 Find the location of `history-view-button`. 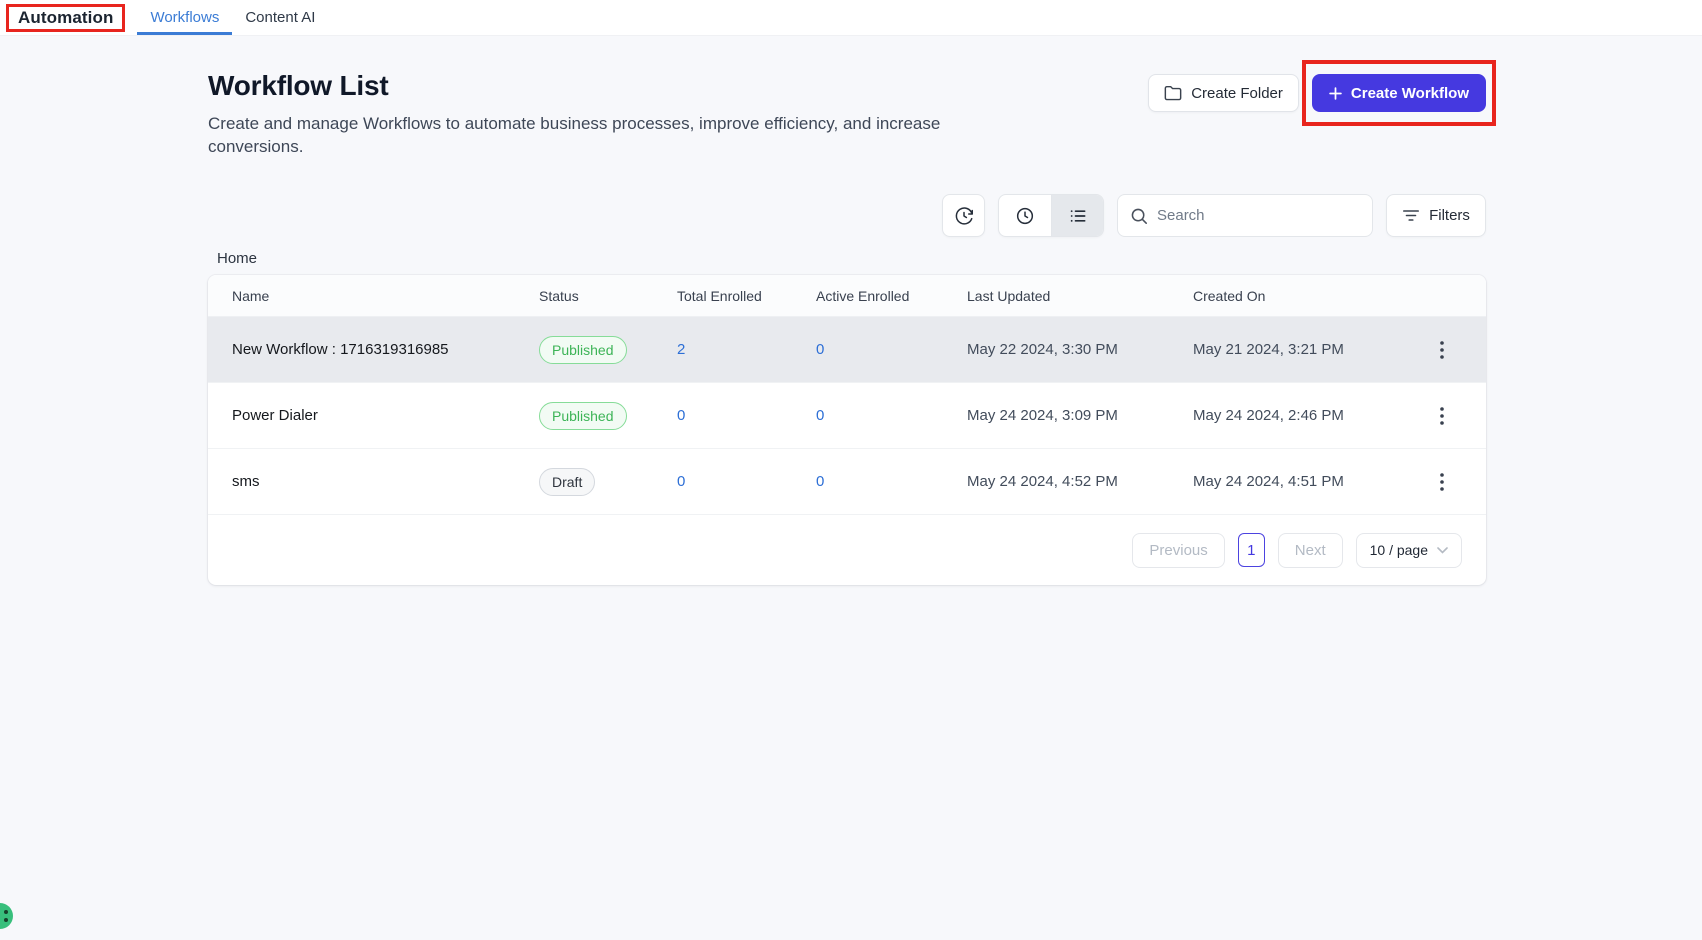

history-view-button is located at coordinates (1025, 215).